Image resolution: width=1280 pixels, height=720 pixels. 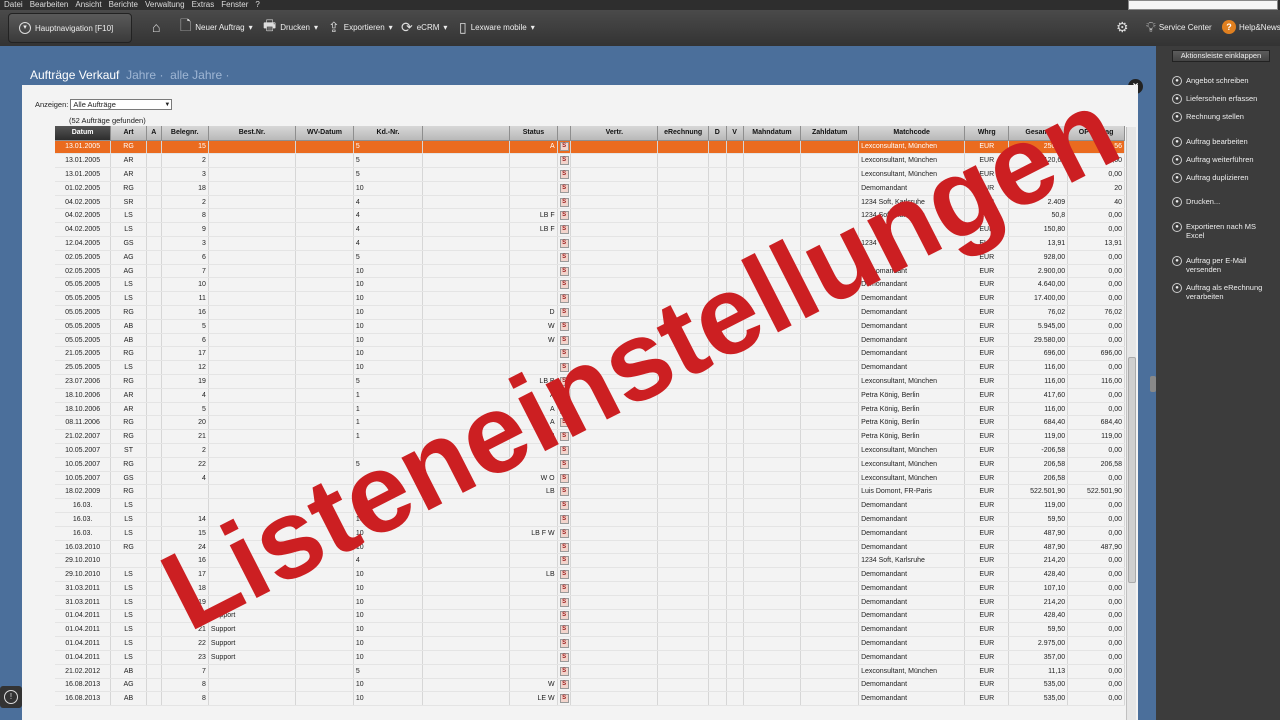 I want to click on table-row: 16.03. LS 14 10 S Demomandant EUR 59,50 0,00, so click(x=590, y=519).